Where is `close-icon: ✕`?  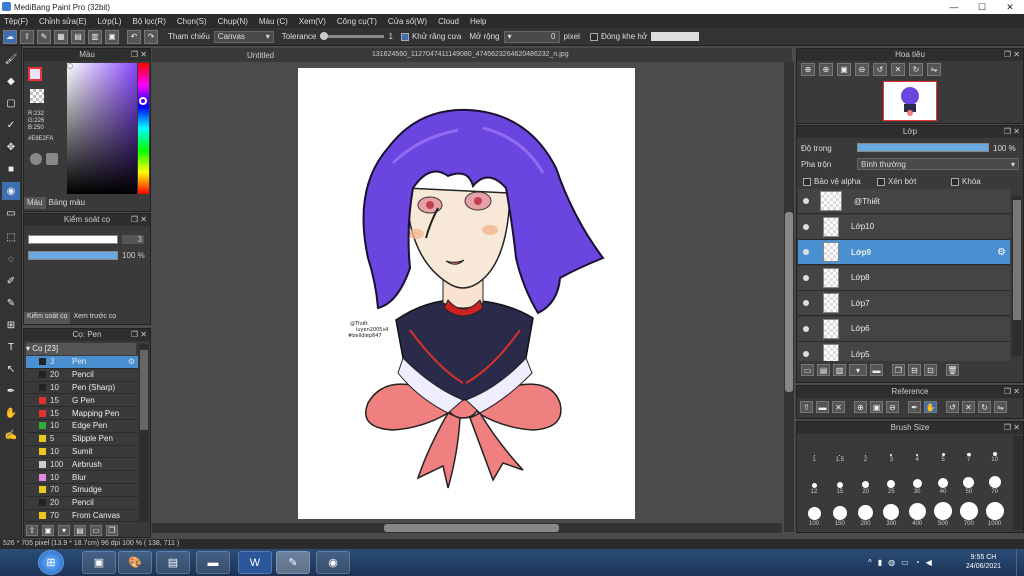 close-icon: ✕ is located at coordinates (838, 407).